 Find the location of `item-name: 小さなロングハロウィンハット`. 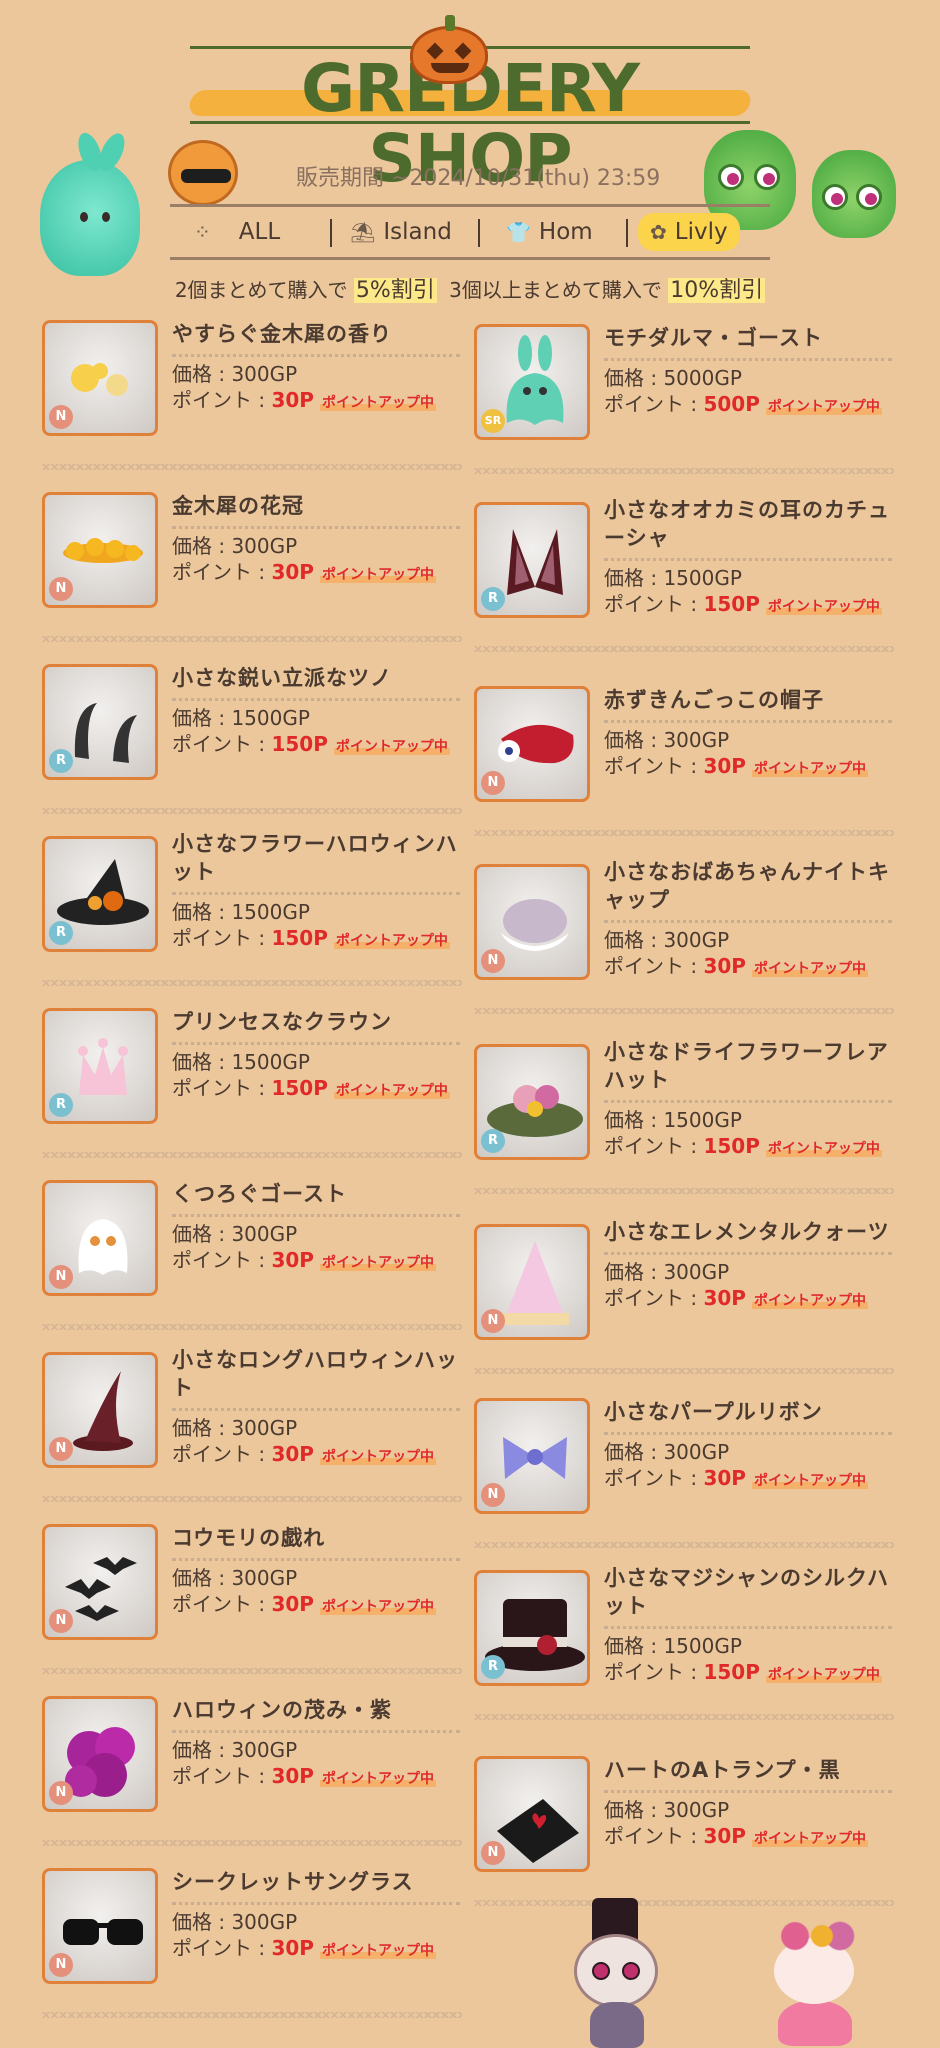

item-name: 小さなロングハロウィンハット is located at coordinates (315, 1374).